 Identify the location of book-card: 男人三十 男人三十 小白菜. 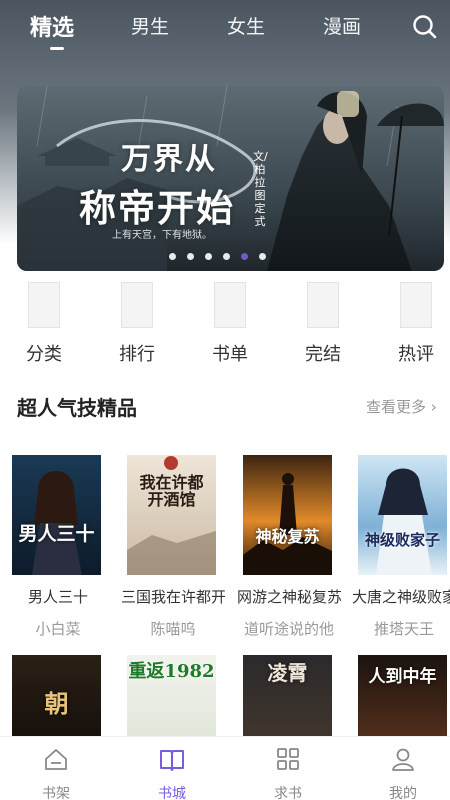
(67, 546).